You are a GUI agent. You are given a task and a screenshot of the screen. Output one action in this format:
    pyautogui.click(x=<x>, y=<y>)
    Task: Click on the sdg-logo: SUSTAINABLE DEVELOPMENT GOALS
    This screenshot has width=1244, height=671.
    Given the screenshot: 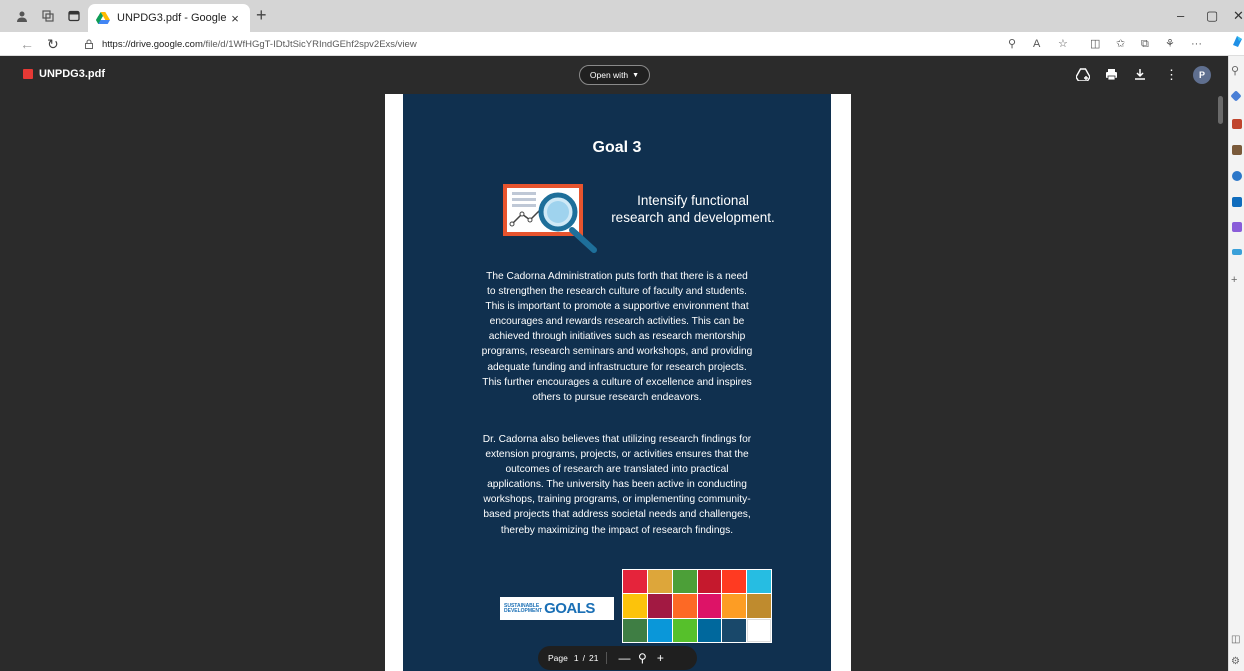 What is the action you would take?
    pyautogui.click(x=557, y=608)
    